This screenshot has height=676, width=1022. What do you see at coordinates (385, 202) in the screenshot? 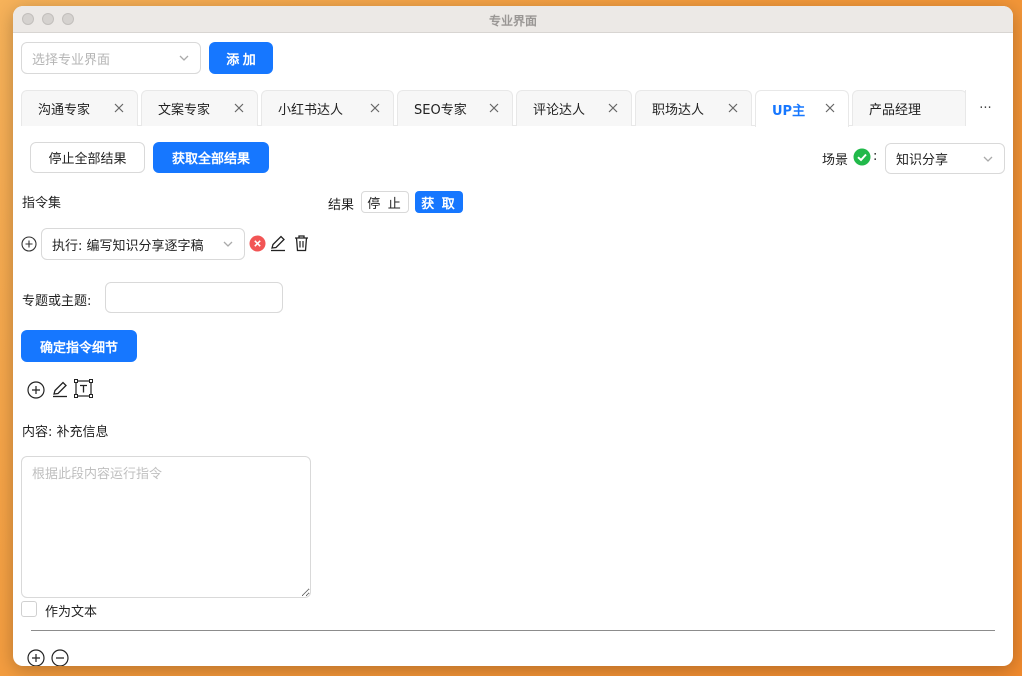
I see `result-stop-button: 停 止` at bounding box center [385, 202].